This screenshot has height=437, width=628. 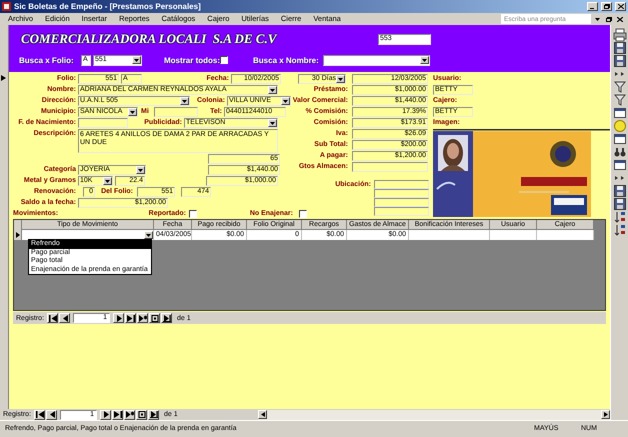 What do you see at coordinates (434, 415) in the screenshot?
I see `horizontal-scrollbar` at bounding box center [434, 415].